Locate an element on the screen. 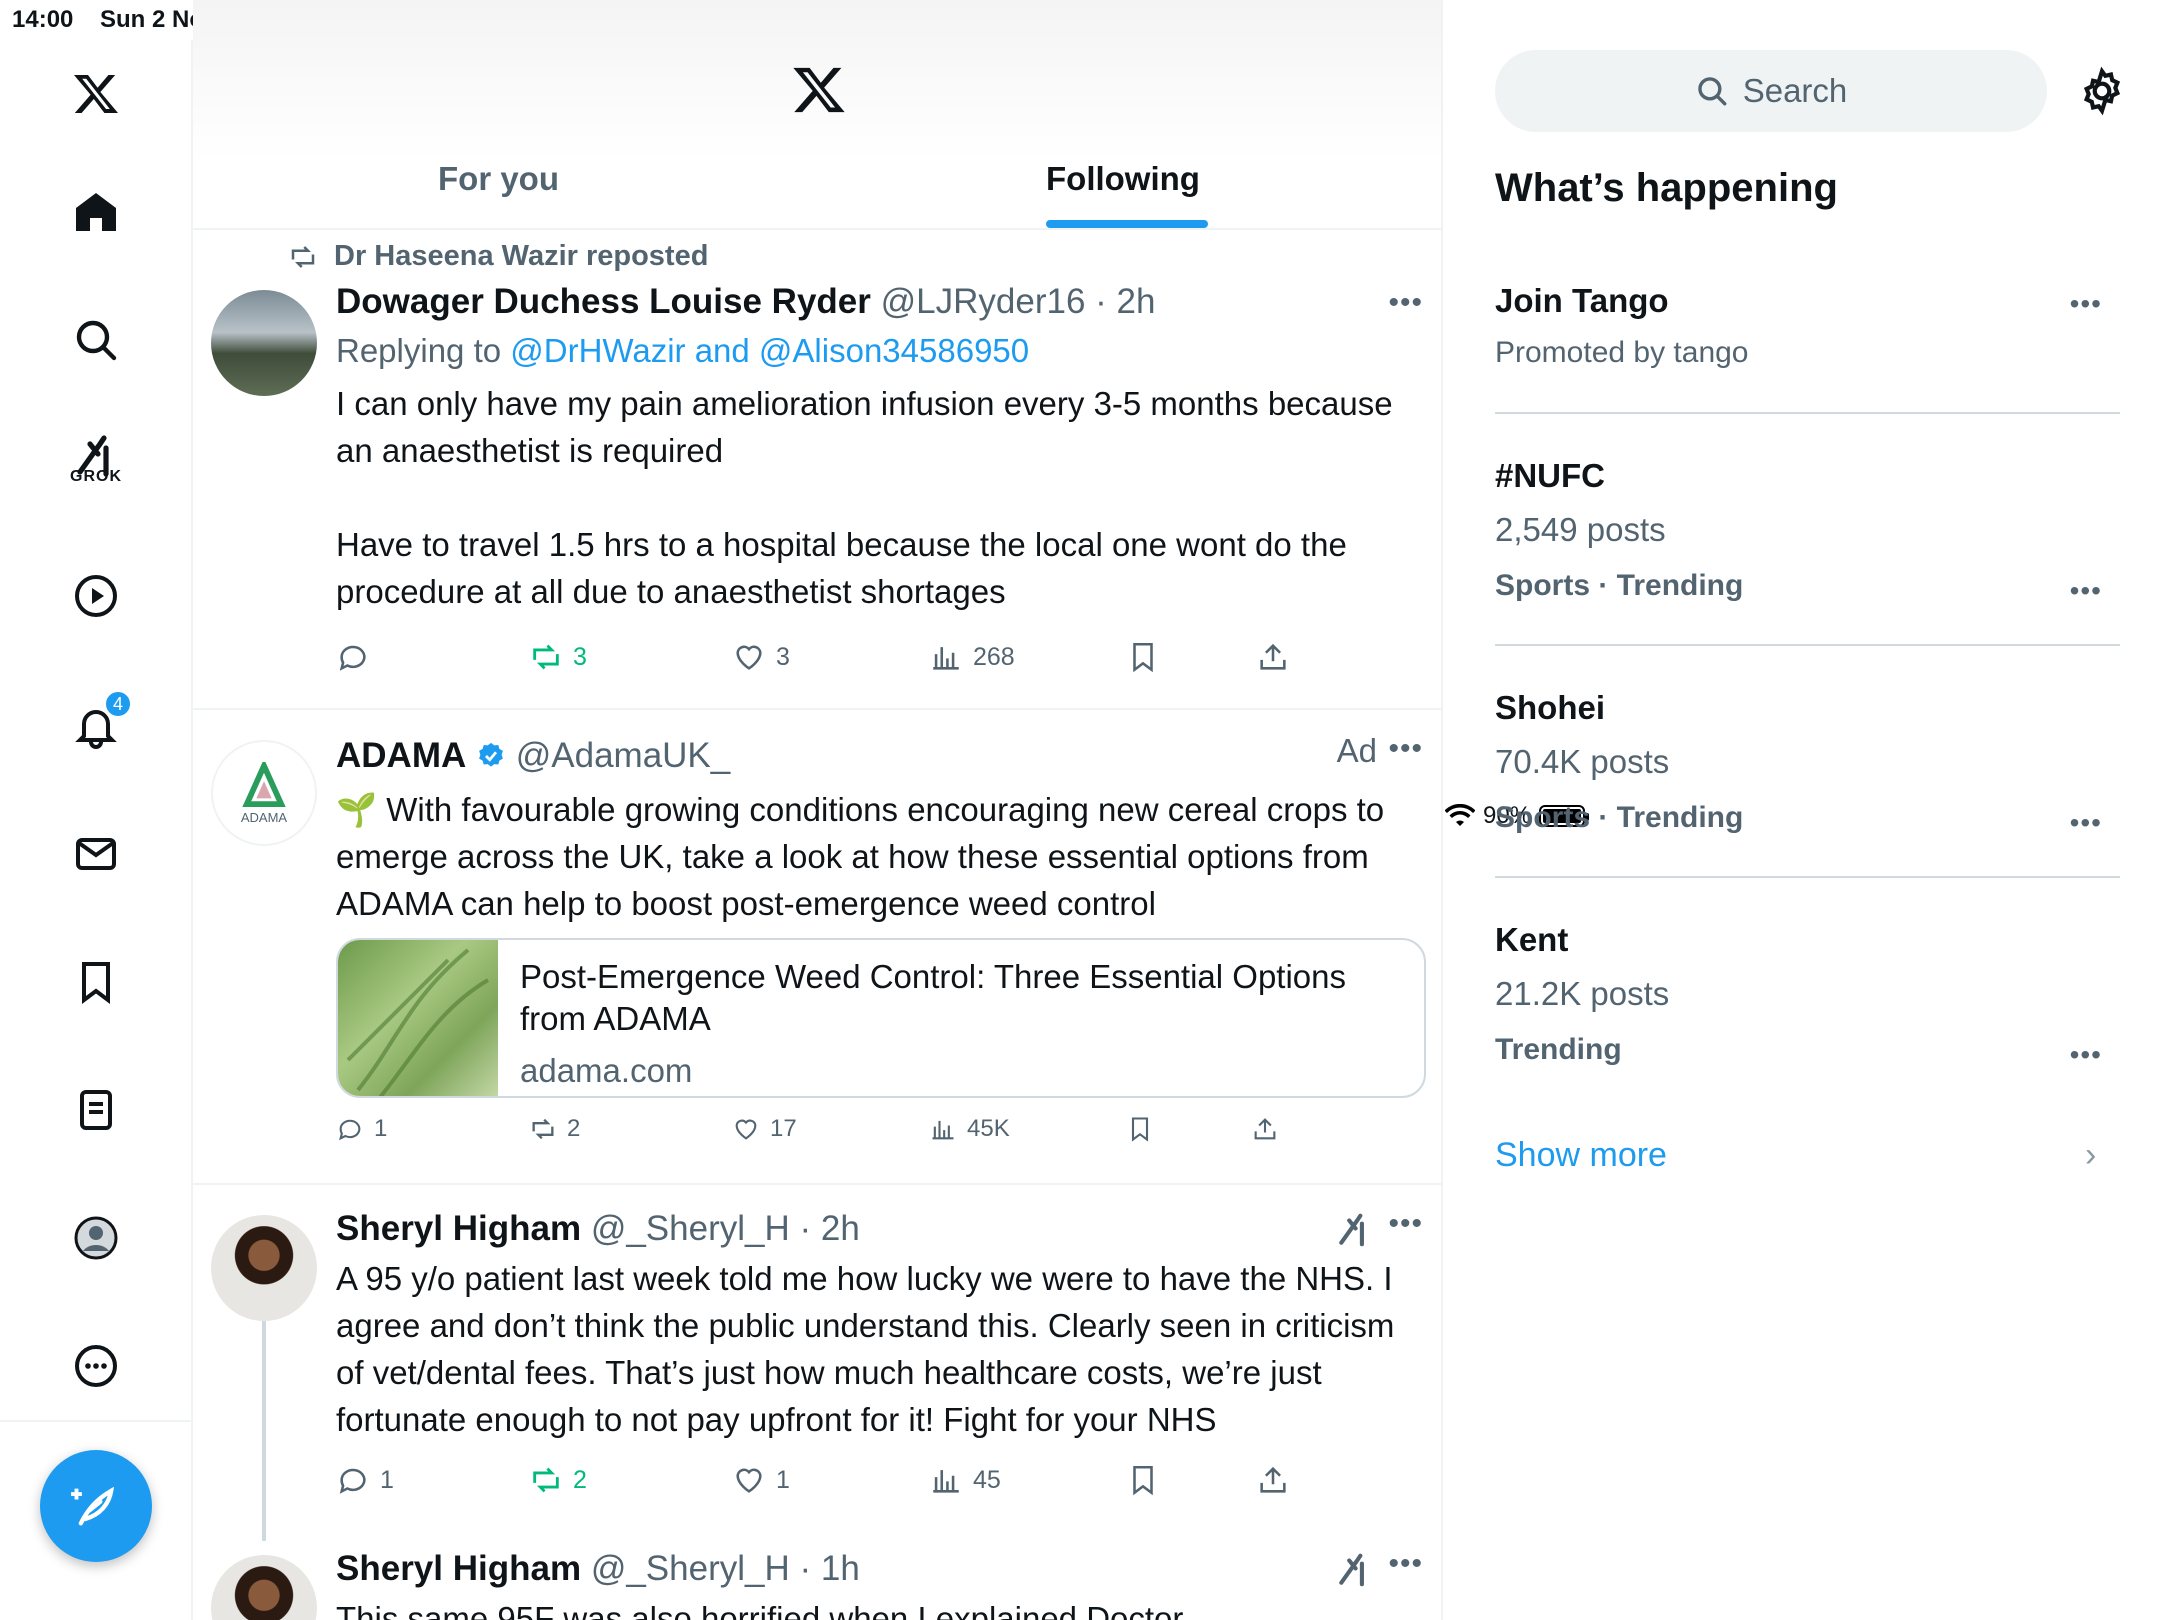 Image resolution: width=2160 pixels, height=1620 pixels. messages-envelope-icon is located at coordinates (96, 854).